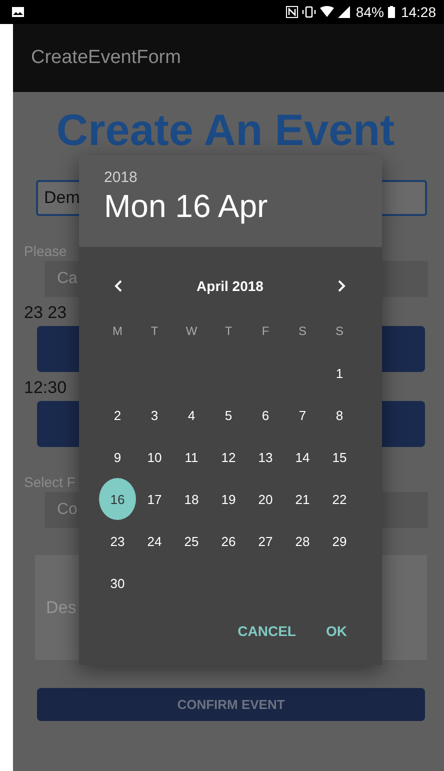 The image size is (444, 771). What do you see at coordinates (118, 457) in the screenshot?
I see `calendar-day: 9` at bounding box center [118, 457].